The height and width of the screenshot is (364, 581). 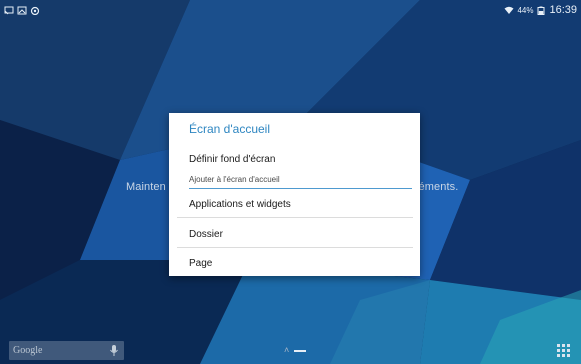 I want to click on background-hint-right: léments., so click(x=437, y=187).